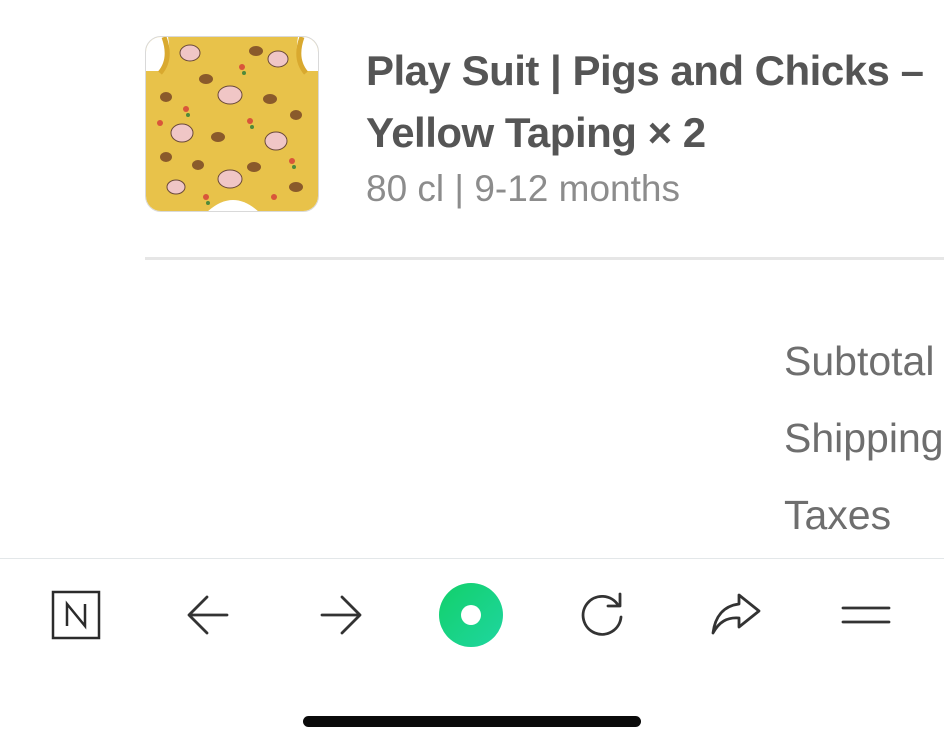  I want to click on share-arrow-icon, so click(736, 614).